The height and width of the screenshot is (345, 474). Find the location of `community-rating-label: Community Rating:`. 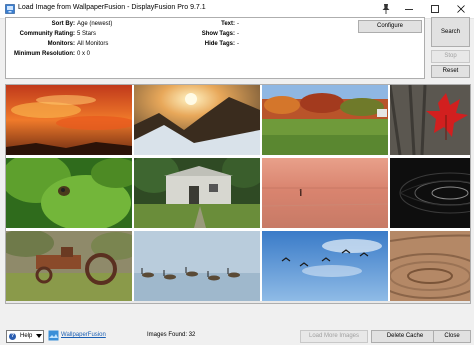

community-rating-label: Community Rating: is located at coordinates (47, 34).